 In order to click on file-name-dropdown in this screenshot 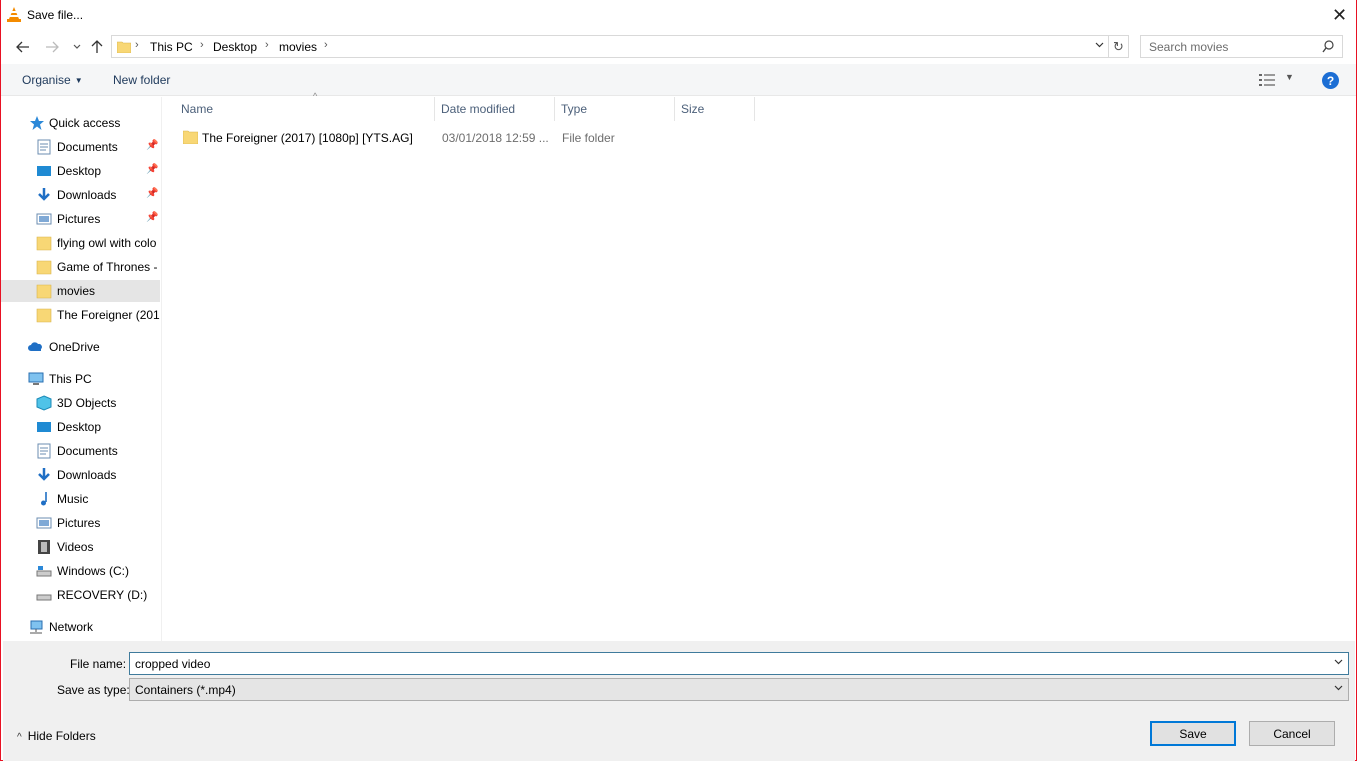, I will do `click(1338, 662)`.